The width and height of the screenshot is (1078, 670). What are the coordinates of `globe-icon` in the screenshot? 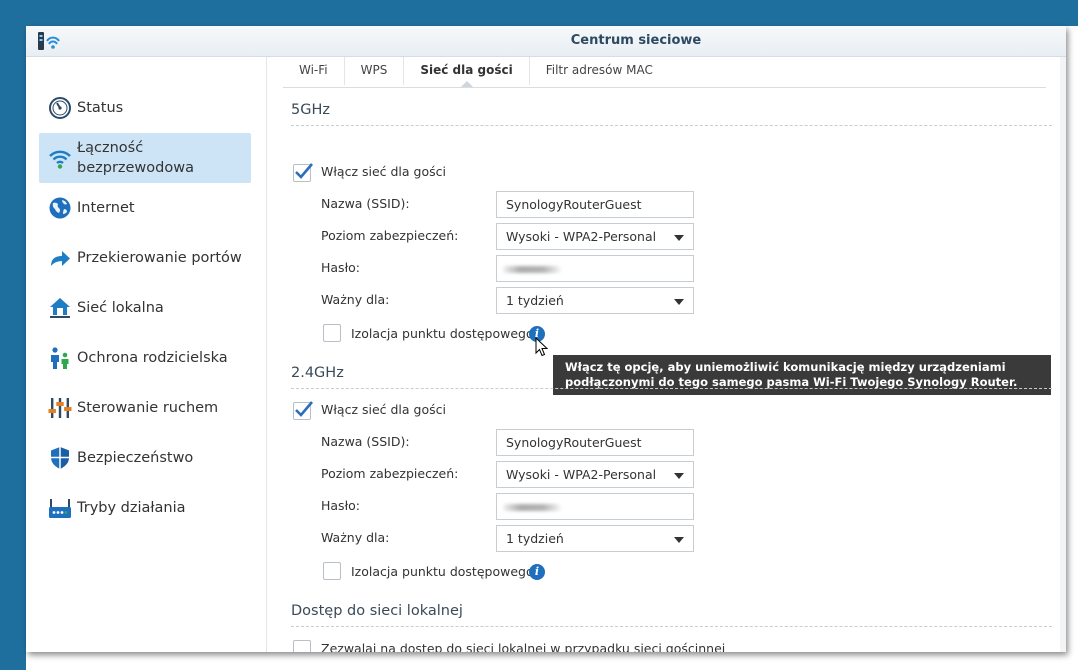 It's located at (60, 208).